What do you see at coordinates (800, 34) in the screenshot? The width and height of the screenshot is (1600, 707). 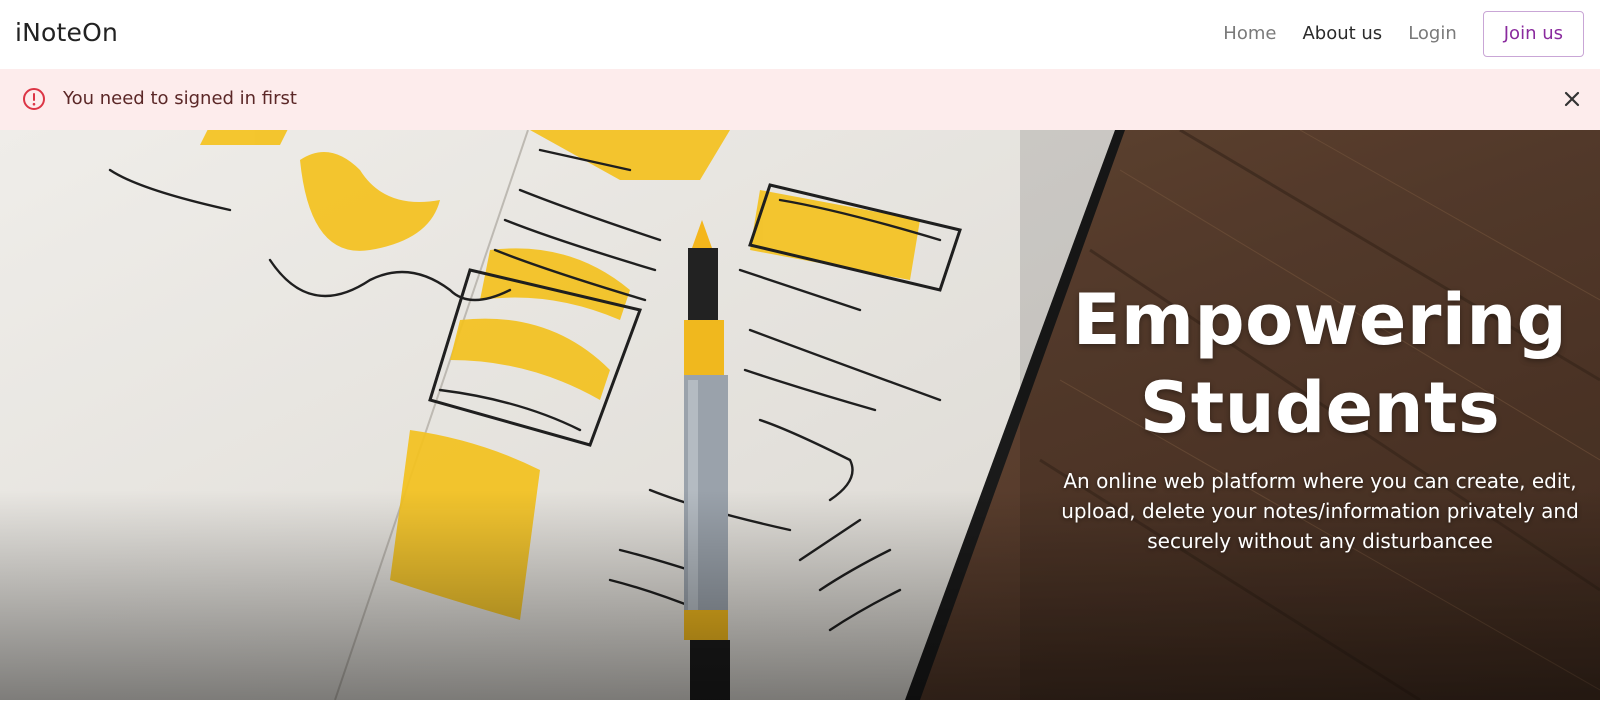 I see `navbar: iNoteOn Home About us Login Join us` at bounding box center [800, 34].